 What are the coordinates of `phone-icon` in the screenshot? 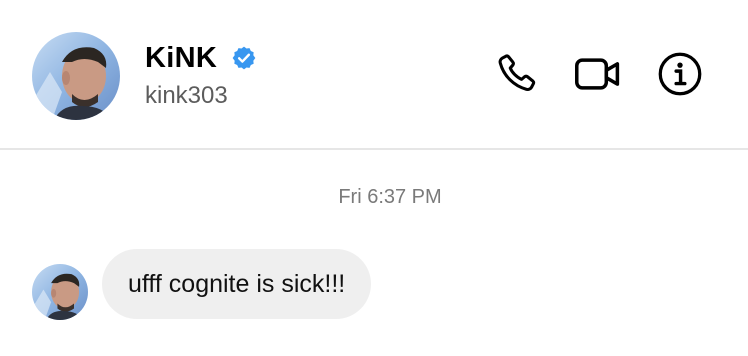 It's located at (517, 73).